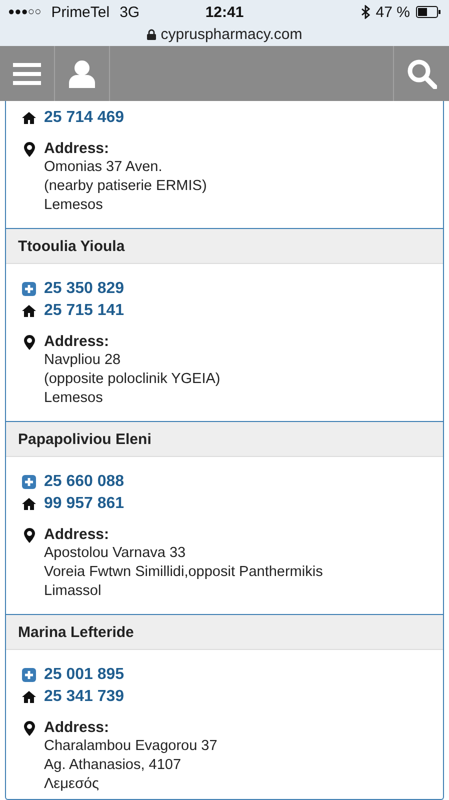  I want to click on address-line: (opposite poloclinik YGEIA), so click(132, 380).